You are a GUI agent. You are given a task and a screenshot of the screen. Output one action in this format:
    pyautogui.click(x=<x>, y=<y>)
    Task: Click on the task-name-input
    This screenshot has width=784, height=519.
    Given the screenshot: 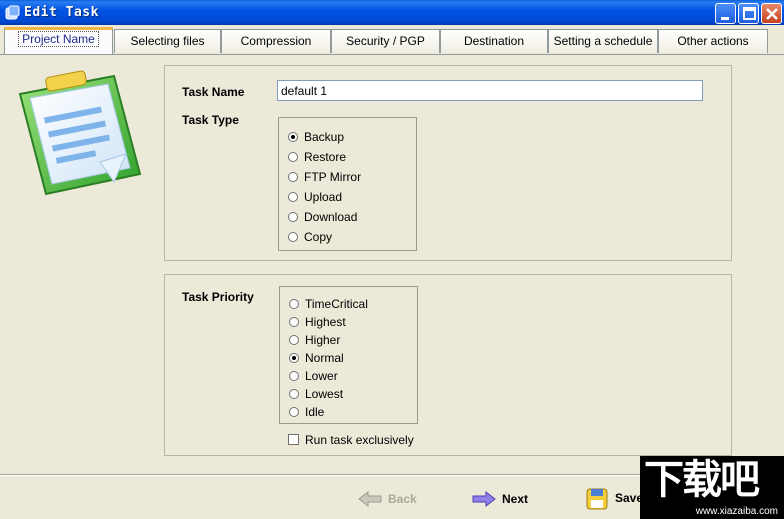 What is the action you would take?
    pyautogui.click(x=490, y=90)
    